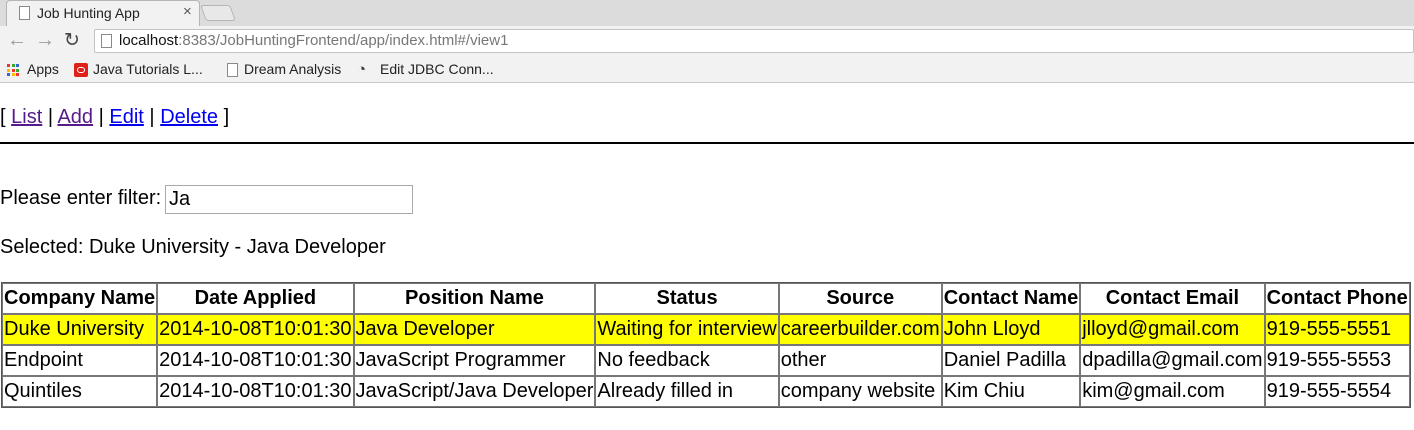 The width and height of the screenshot is (1414, 430). I want to click on header-position-name: Position Name, so click(474, 298).